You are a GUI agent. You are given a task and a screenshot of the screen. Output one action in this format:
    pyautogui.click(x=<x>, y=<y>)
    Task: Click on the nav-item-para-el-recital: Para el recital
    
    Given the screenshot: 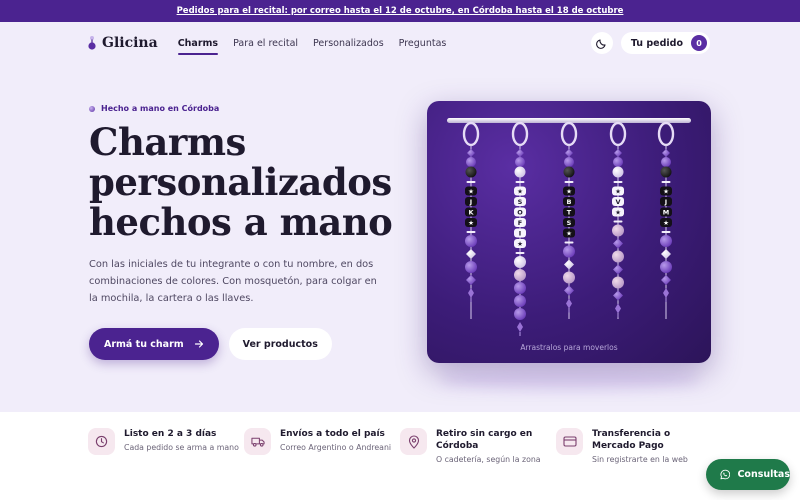 What is the action you would take?
    pyautogui.click(x=265, y=43)
    